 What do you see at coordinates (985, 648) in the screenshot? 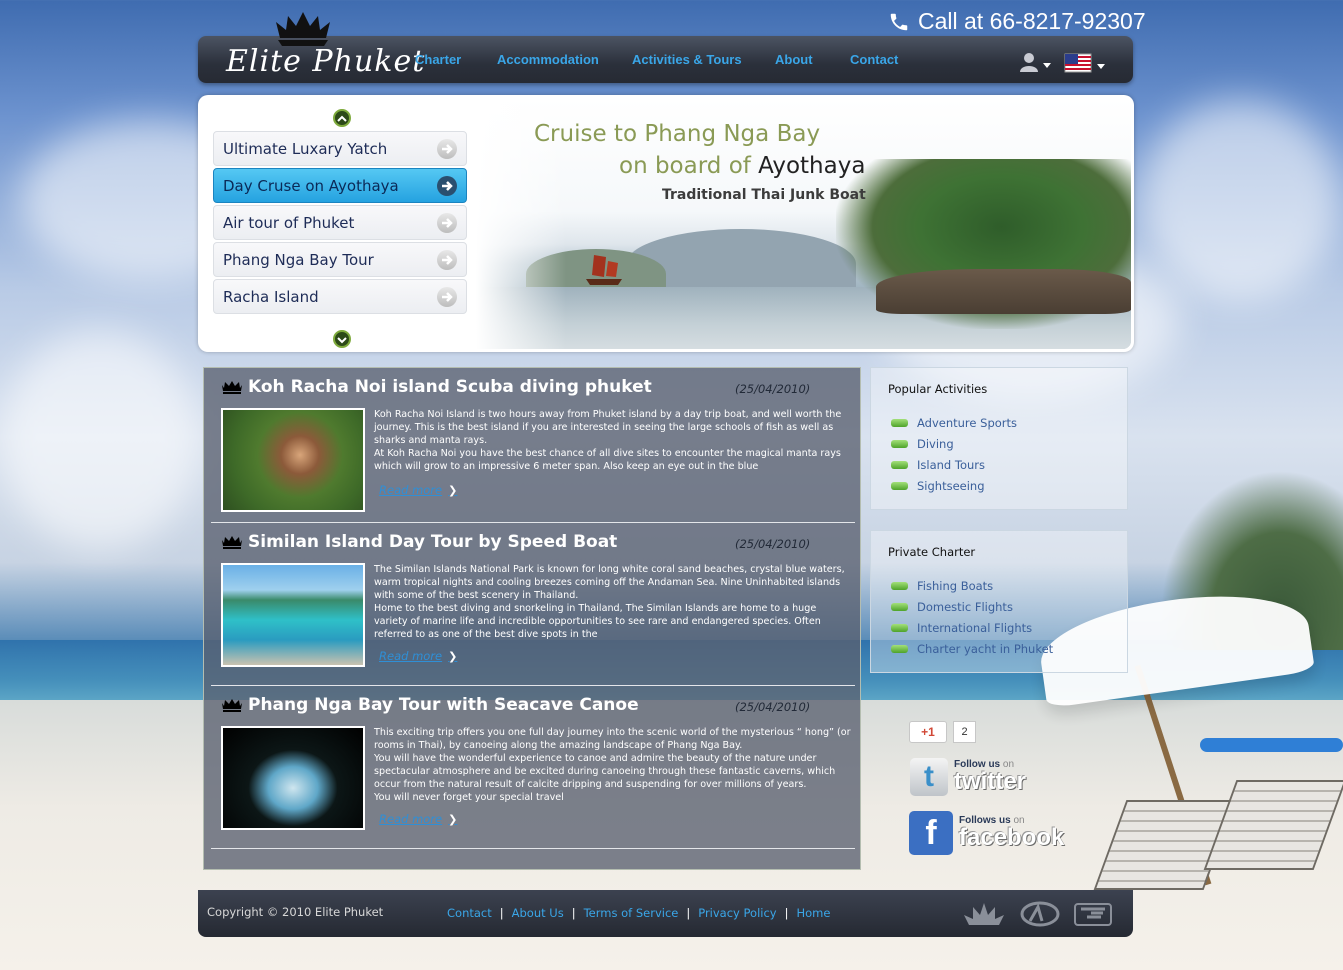
I see `private-charter-label: Charter yacht in Phuket` at bounding box center [985, 648].